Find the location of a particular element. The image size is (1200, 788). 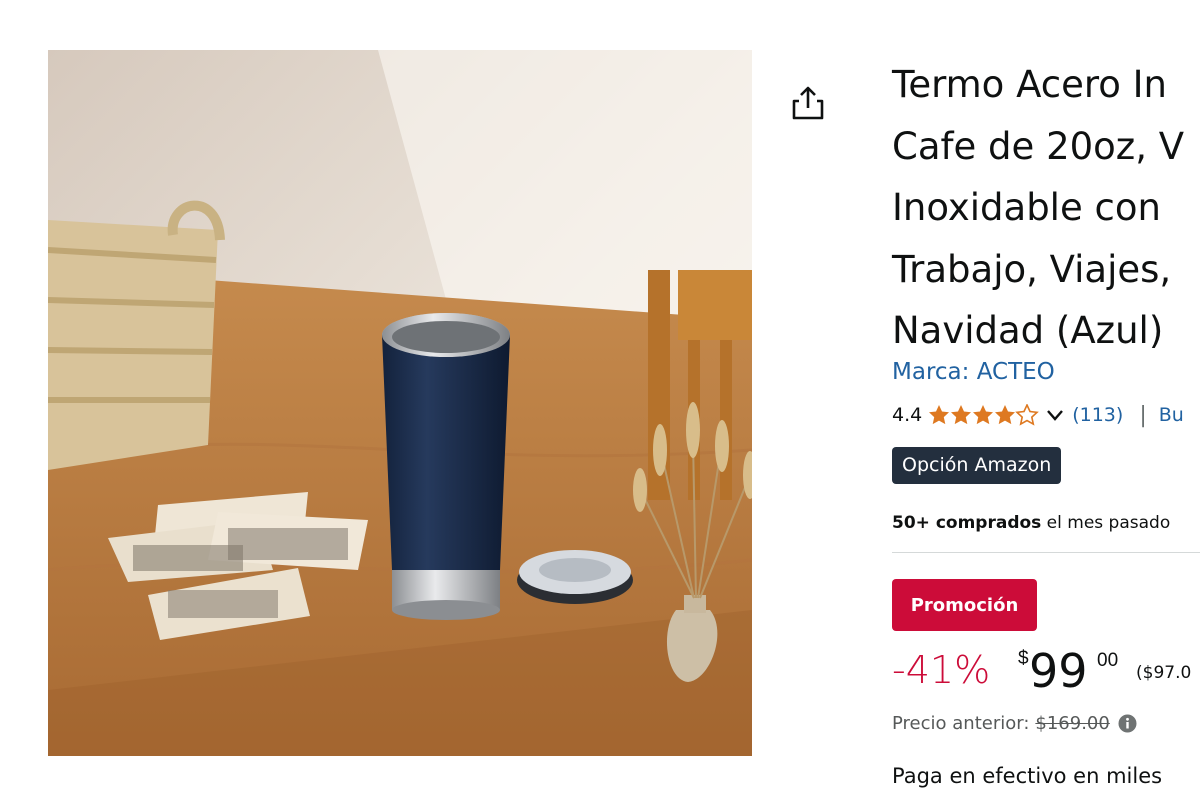

share-icon is located at coordinates (808, 102).